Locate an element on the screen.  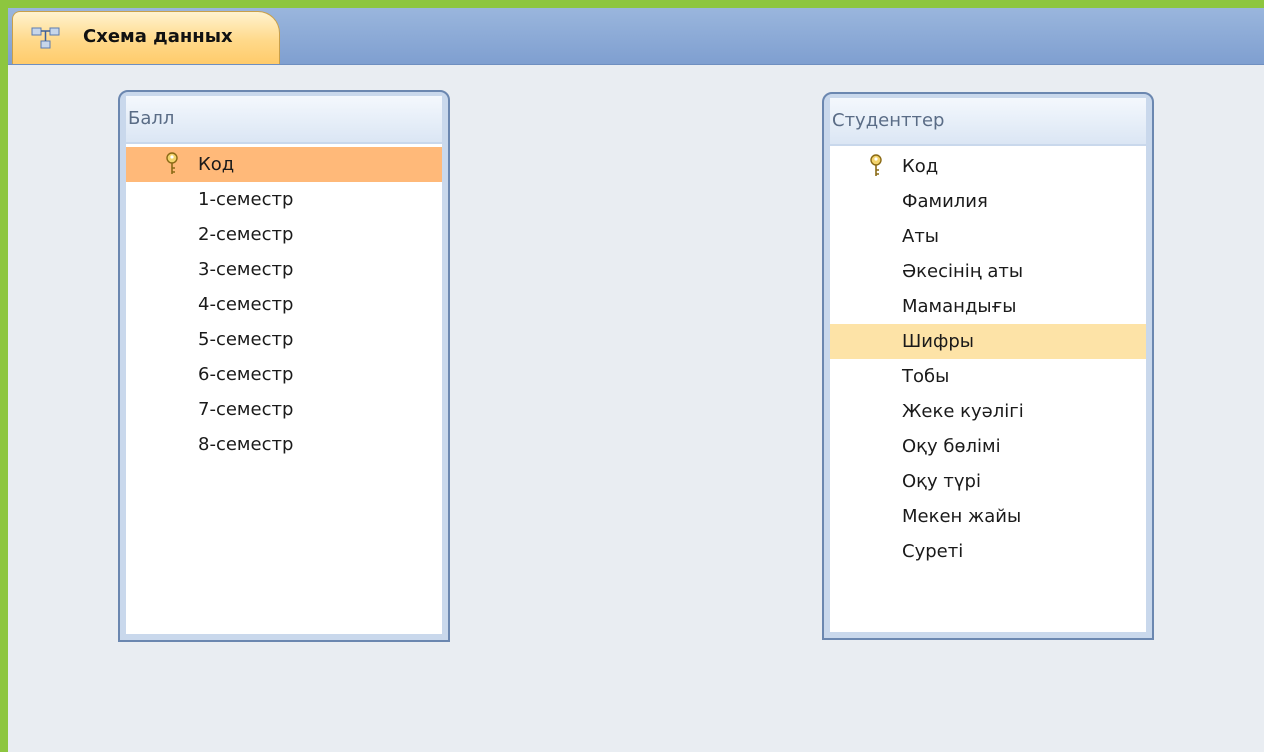
field-semester-3: 3-семестр is located at coordinates (284, 269).